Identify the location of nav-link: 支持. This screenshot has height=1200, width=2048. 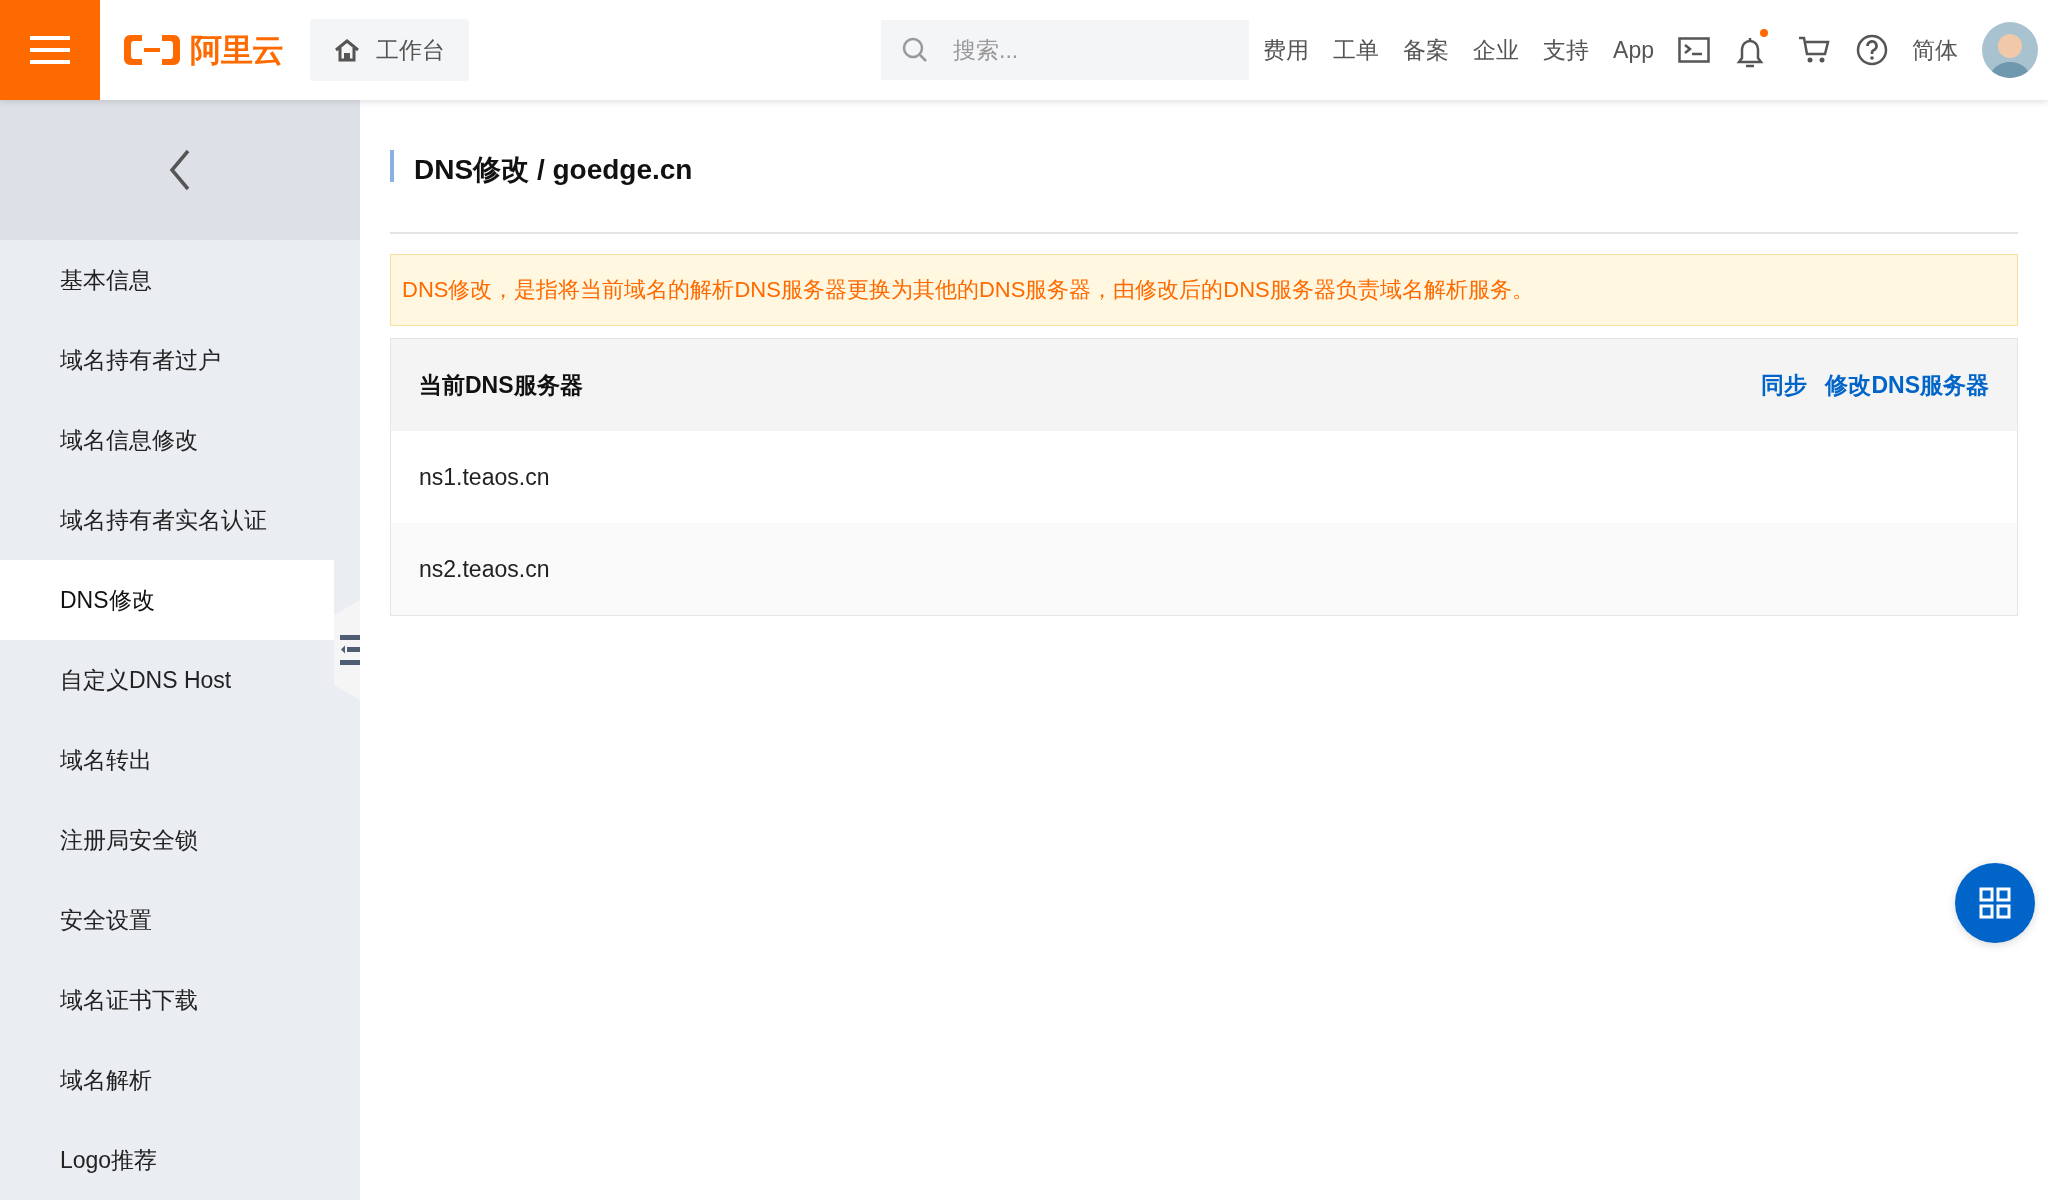
(1566, 50).